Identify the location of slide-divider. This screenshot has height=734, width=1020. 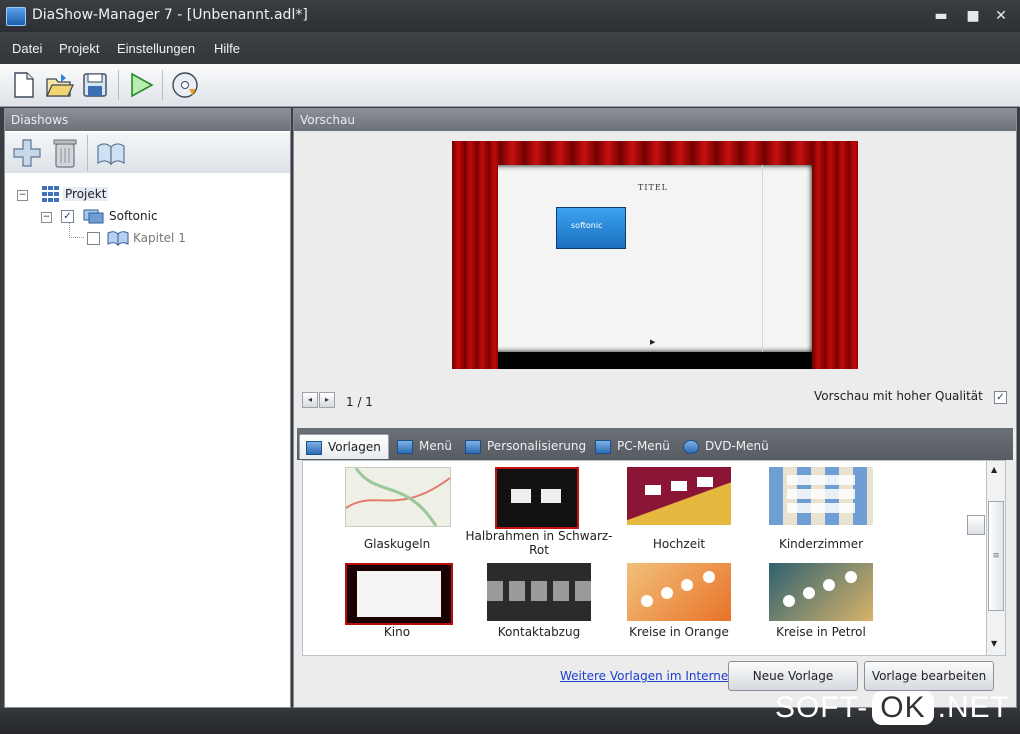
(762, 258).